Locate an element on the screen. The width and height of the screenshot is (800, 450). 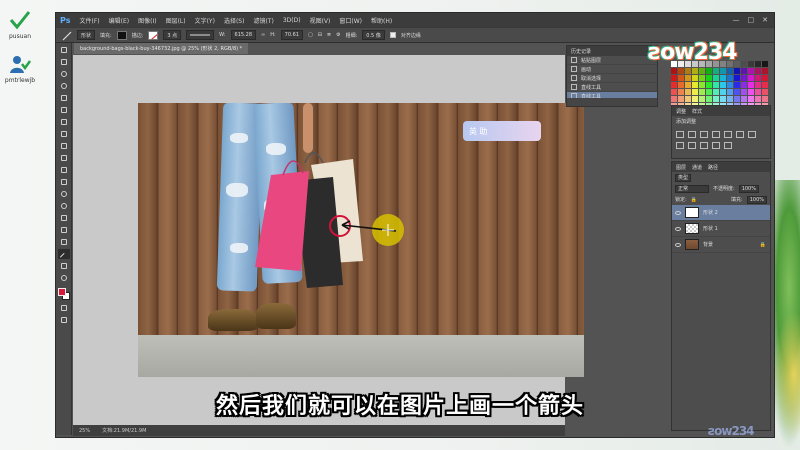
color-swatches is located at coordinates (64, 294).